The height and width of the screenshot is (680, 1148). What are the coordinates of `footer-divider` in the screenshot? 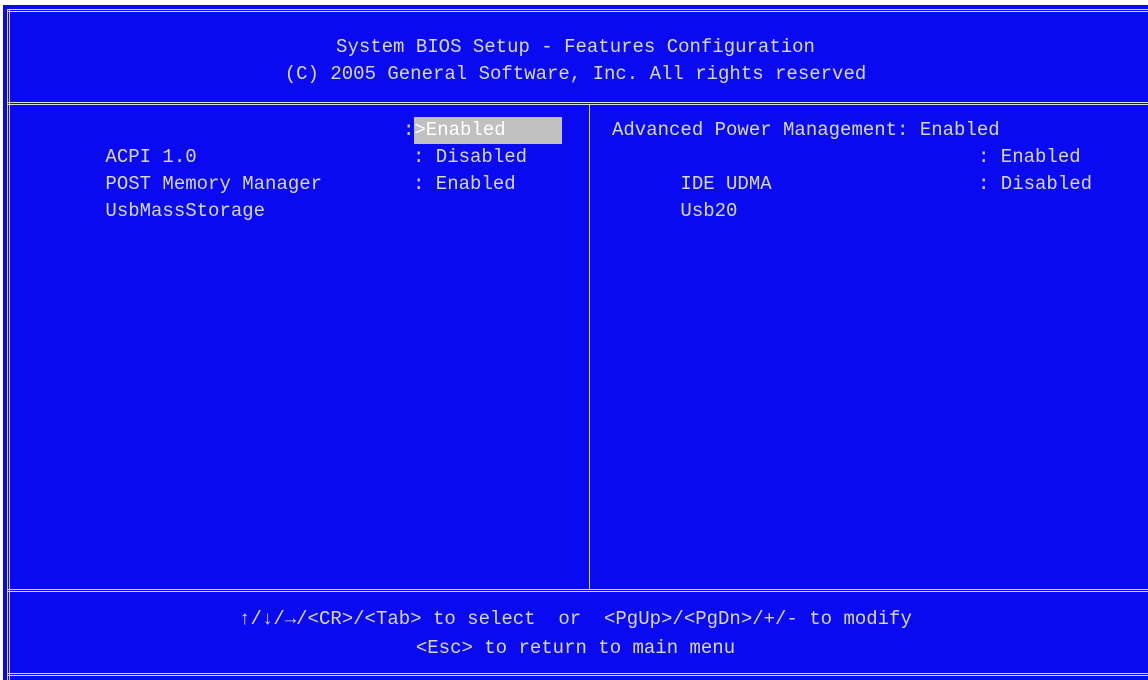 It's located at (577, 590).